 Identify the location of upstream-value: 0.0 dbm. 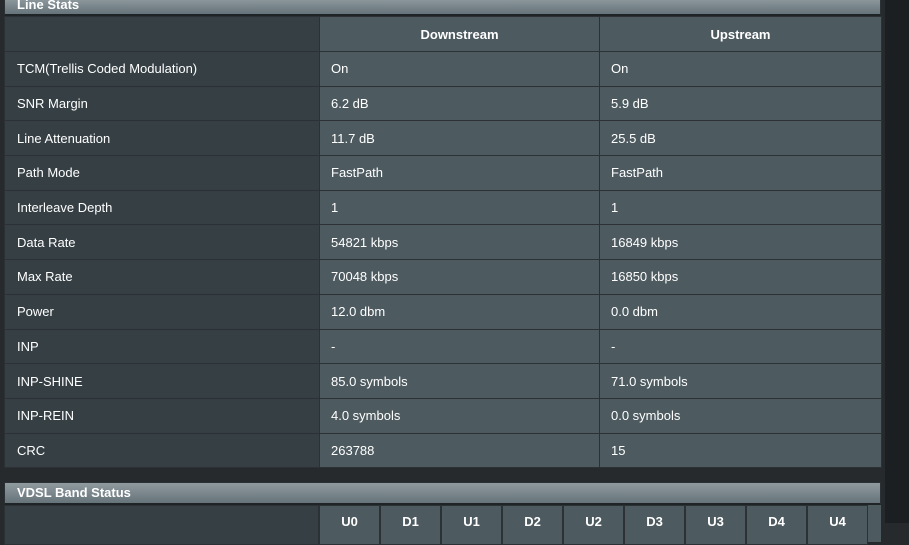
(740, 311).